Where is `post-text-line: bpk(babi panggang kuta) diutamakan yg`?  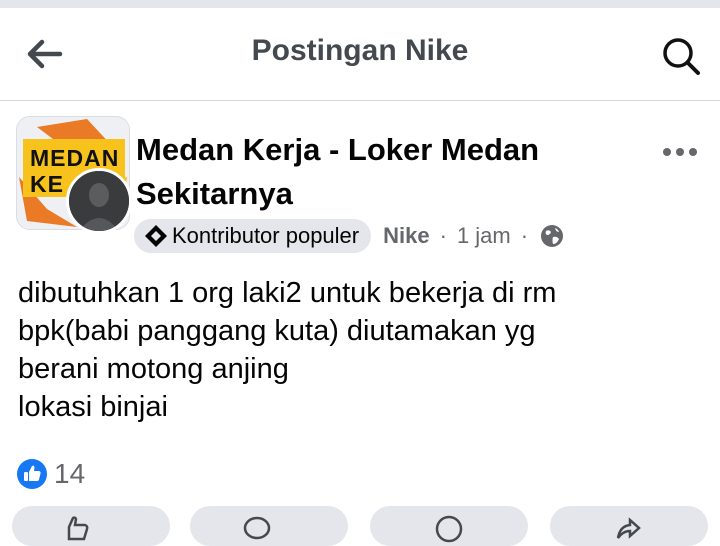
post-text-line: bpk(babi panggang kuta) diutamakan yg is located at coordinates (277, 331).